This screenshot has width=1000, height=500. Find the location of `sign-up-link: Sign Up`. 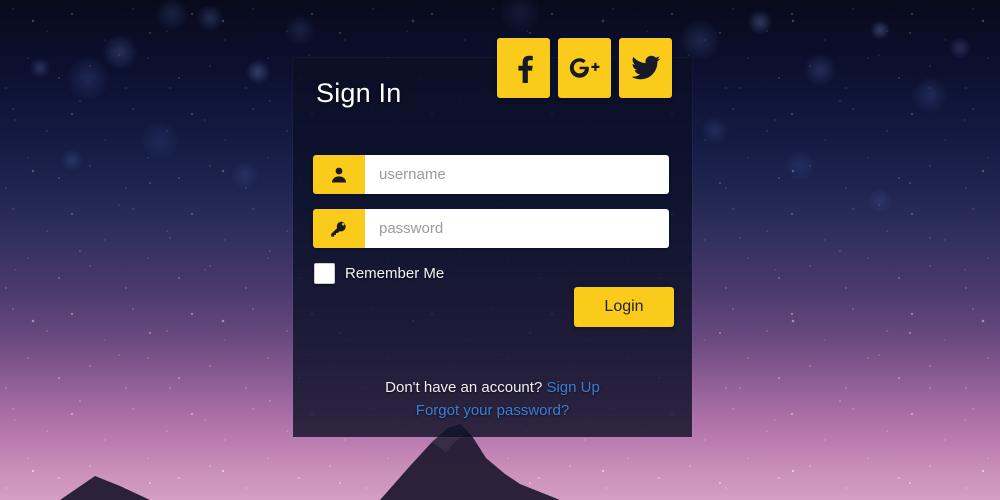

sign-up-link: Sign Up is located at coordinates (572, 387).